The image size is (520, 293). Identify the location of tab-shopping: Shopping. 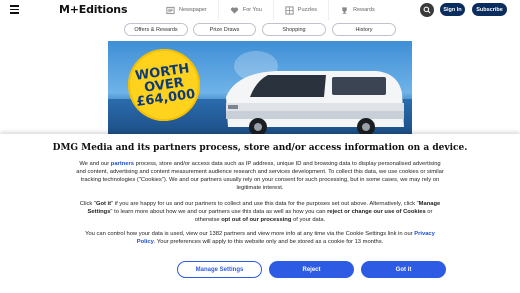
(294, 29).